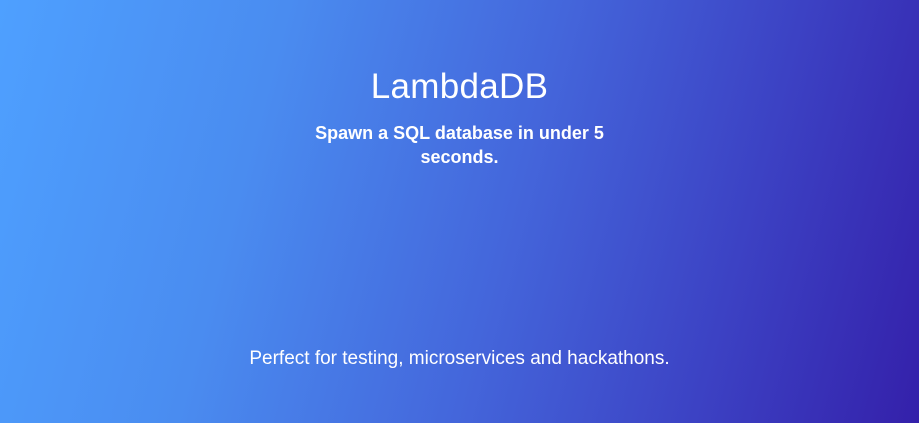 This screenshot has width=919, height=423. Describe the element at coordinates (459, 145) in the screenshot. I see `hero-tagline: Spawn a SQL database in under 5 seconds.` at that location.